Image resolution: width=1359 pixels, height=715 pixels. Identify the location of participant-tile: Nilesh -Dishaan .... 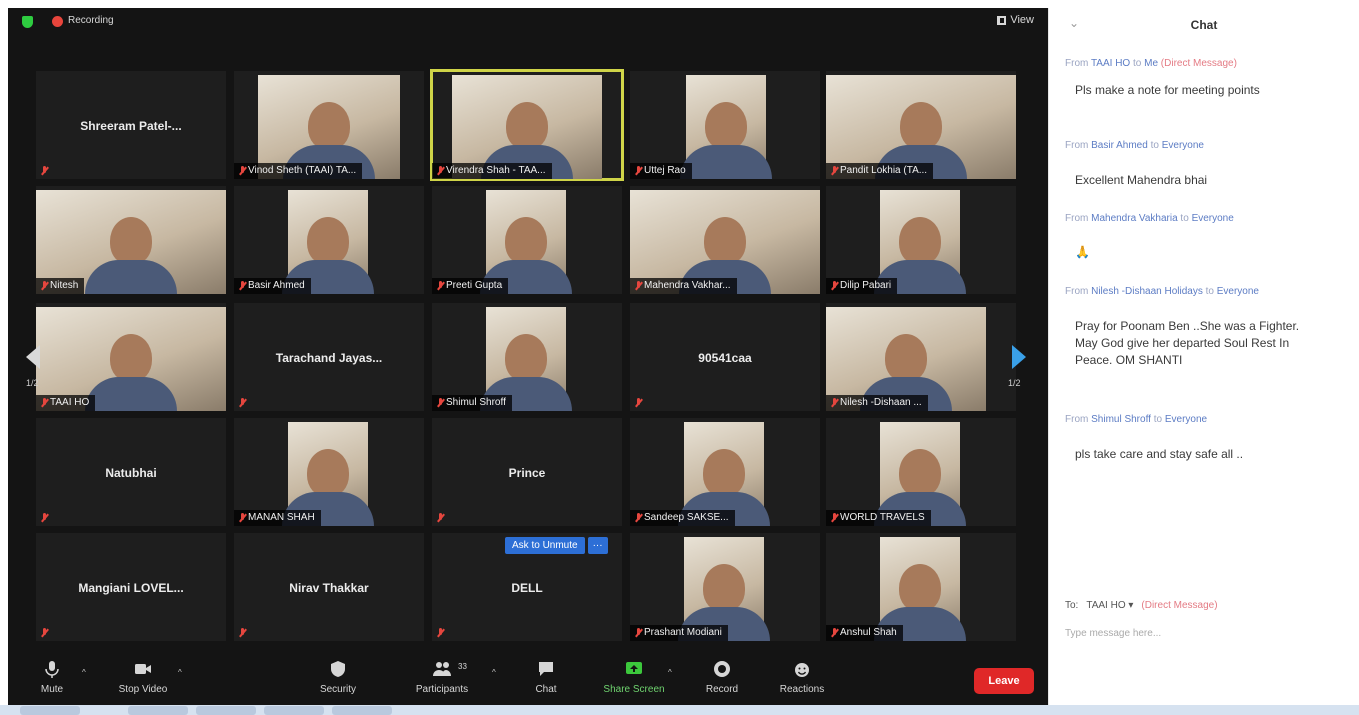
(921, 357).